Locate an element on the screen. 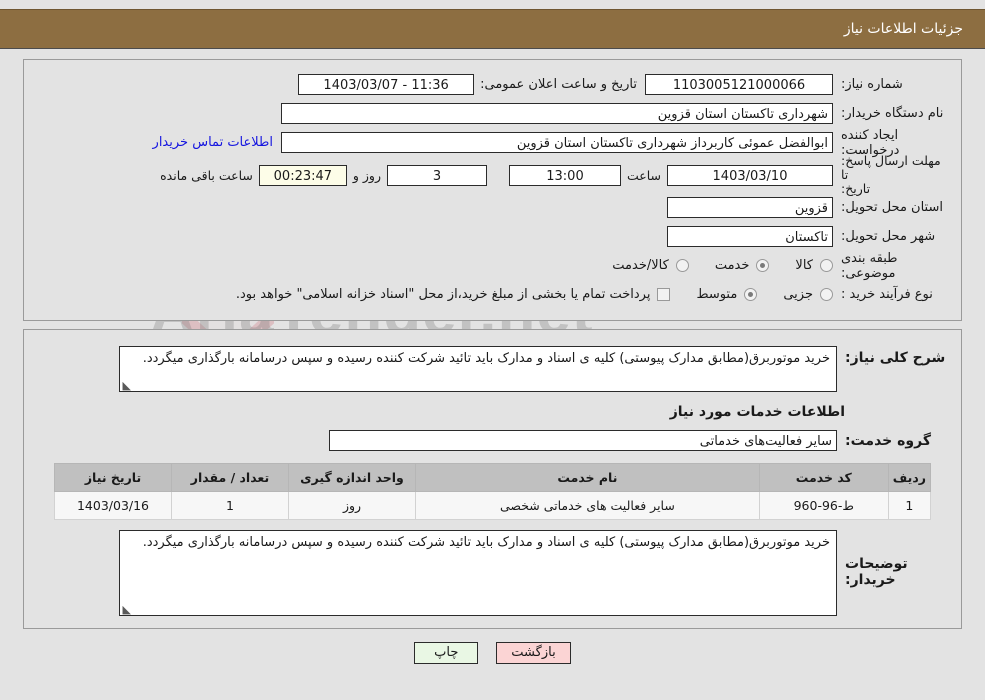 Image resolution: width=985 pixels, height=700 pixels. city-value: تاکستان is located at coordinates (750, 236).